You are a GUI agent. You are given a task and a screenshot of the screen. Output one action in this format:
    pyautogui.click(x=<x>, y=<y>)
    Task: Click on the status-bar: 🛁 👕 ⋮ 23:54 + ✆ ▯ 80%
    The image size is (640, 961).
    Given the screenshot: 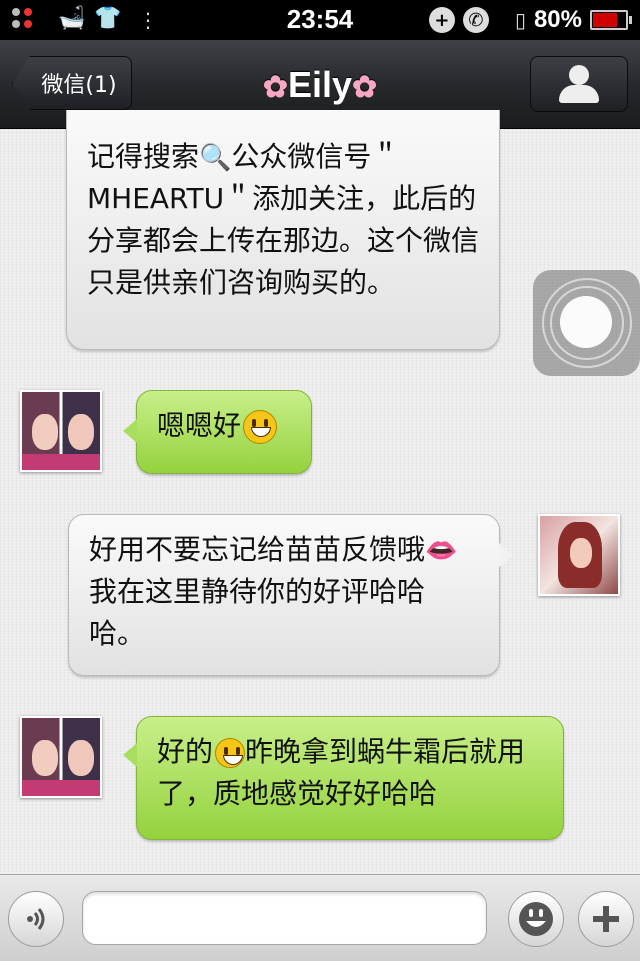 What is the action you would take?
    pyautogui.click(x=320, y=20)
    